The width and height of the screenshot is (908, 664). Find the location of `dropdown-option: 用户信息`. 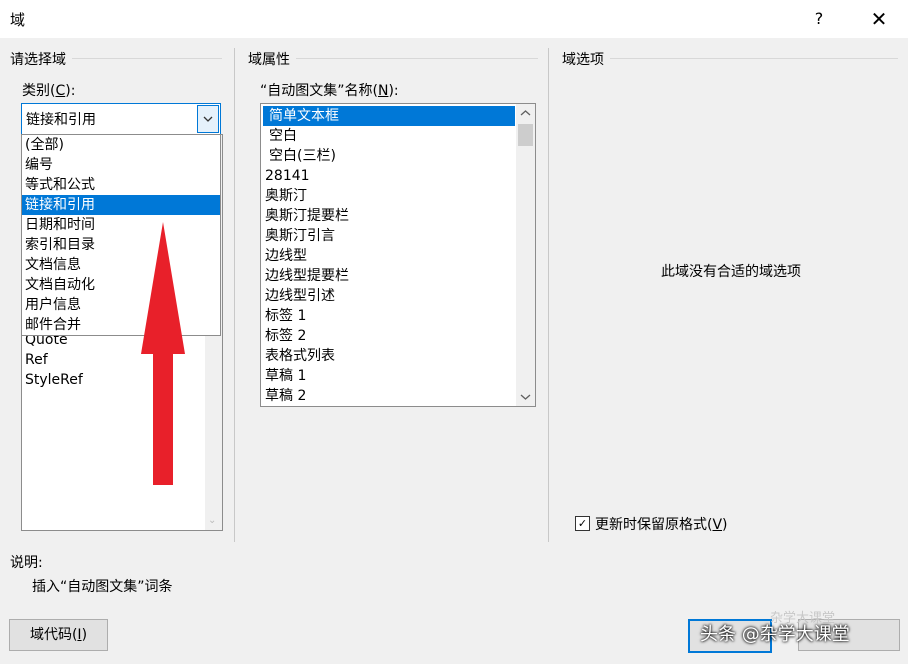

dropdown-option: 用户信息 is located at coordinates (121, 305).